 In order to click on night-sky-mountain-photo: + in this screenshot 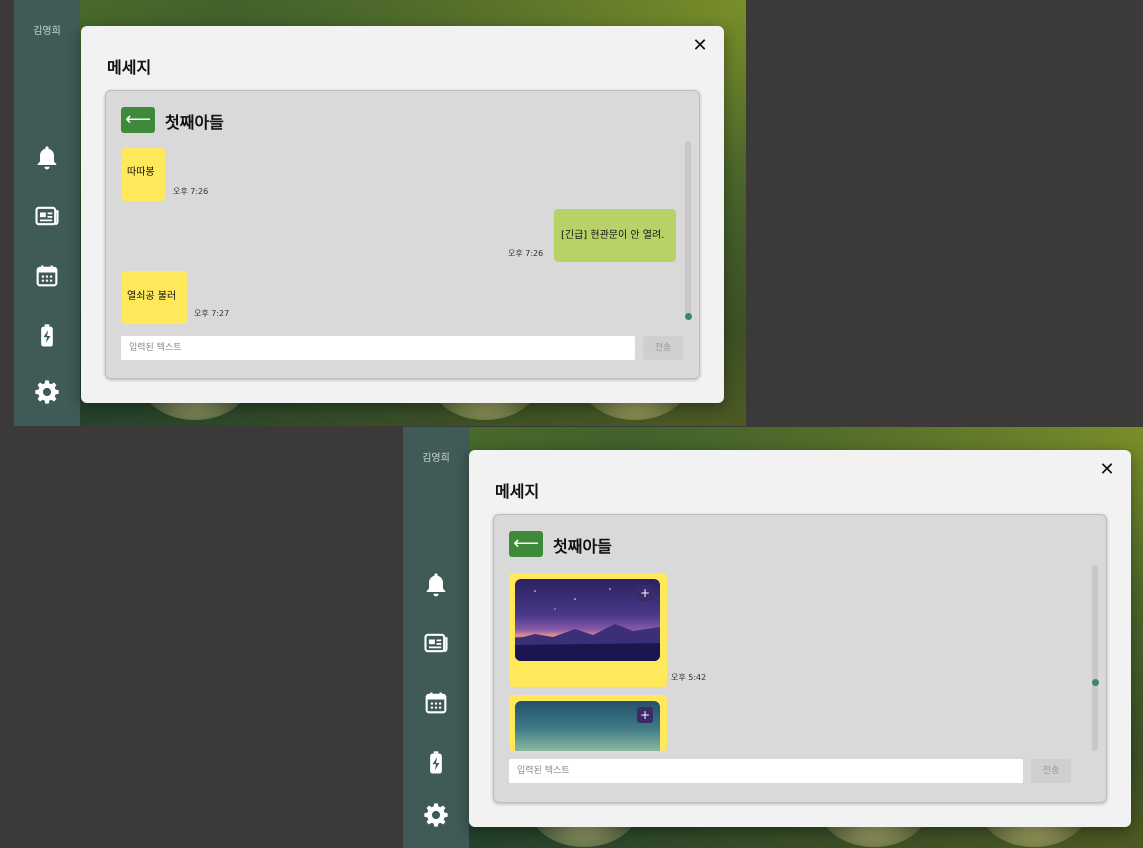, I will do `click(587, 620)`.